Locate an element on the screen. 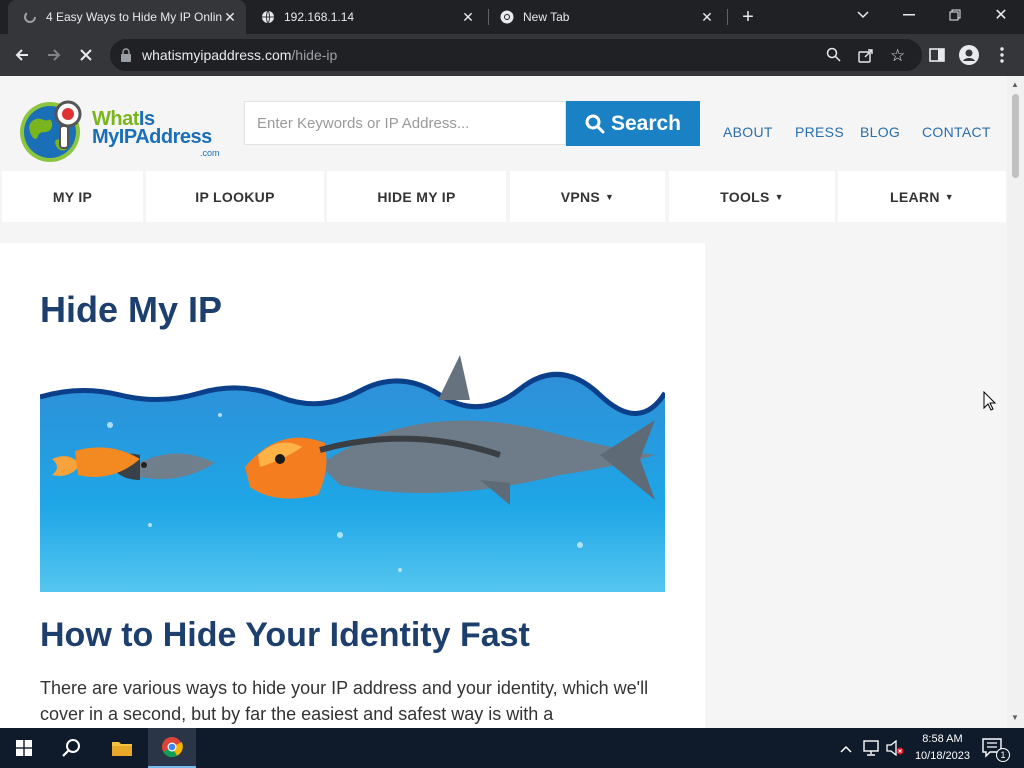  taskbar-clock: 8:58 AM 10/18/2023 is located at coordinates (942, 748).